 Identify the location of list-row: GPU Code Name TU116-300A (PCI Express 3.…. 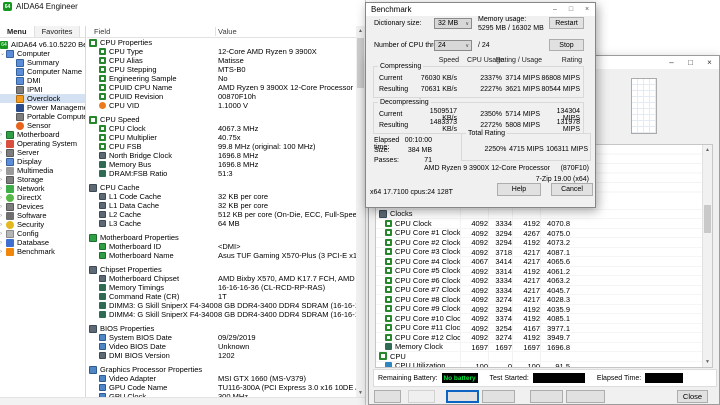
(221, 387).